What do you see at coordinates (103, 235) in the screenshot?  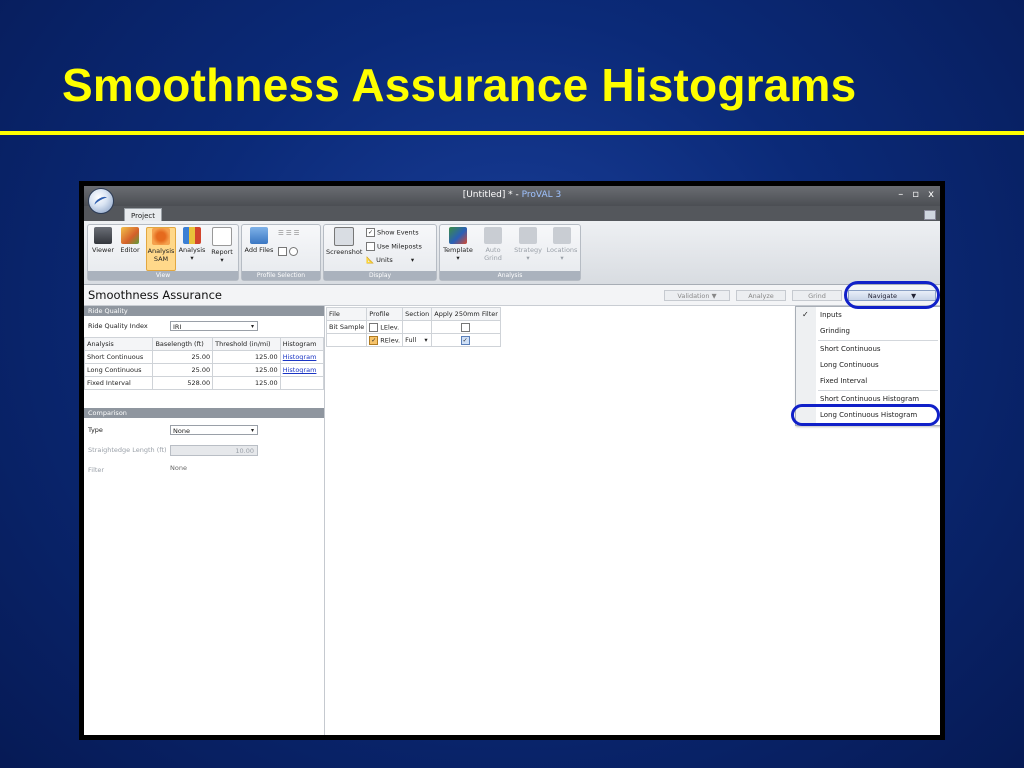 I see `binoculars-icon` at bounding box center [103, 235].